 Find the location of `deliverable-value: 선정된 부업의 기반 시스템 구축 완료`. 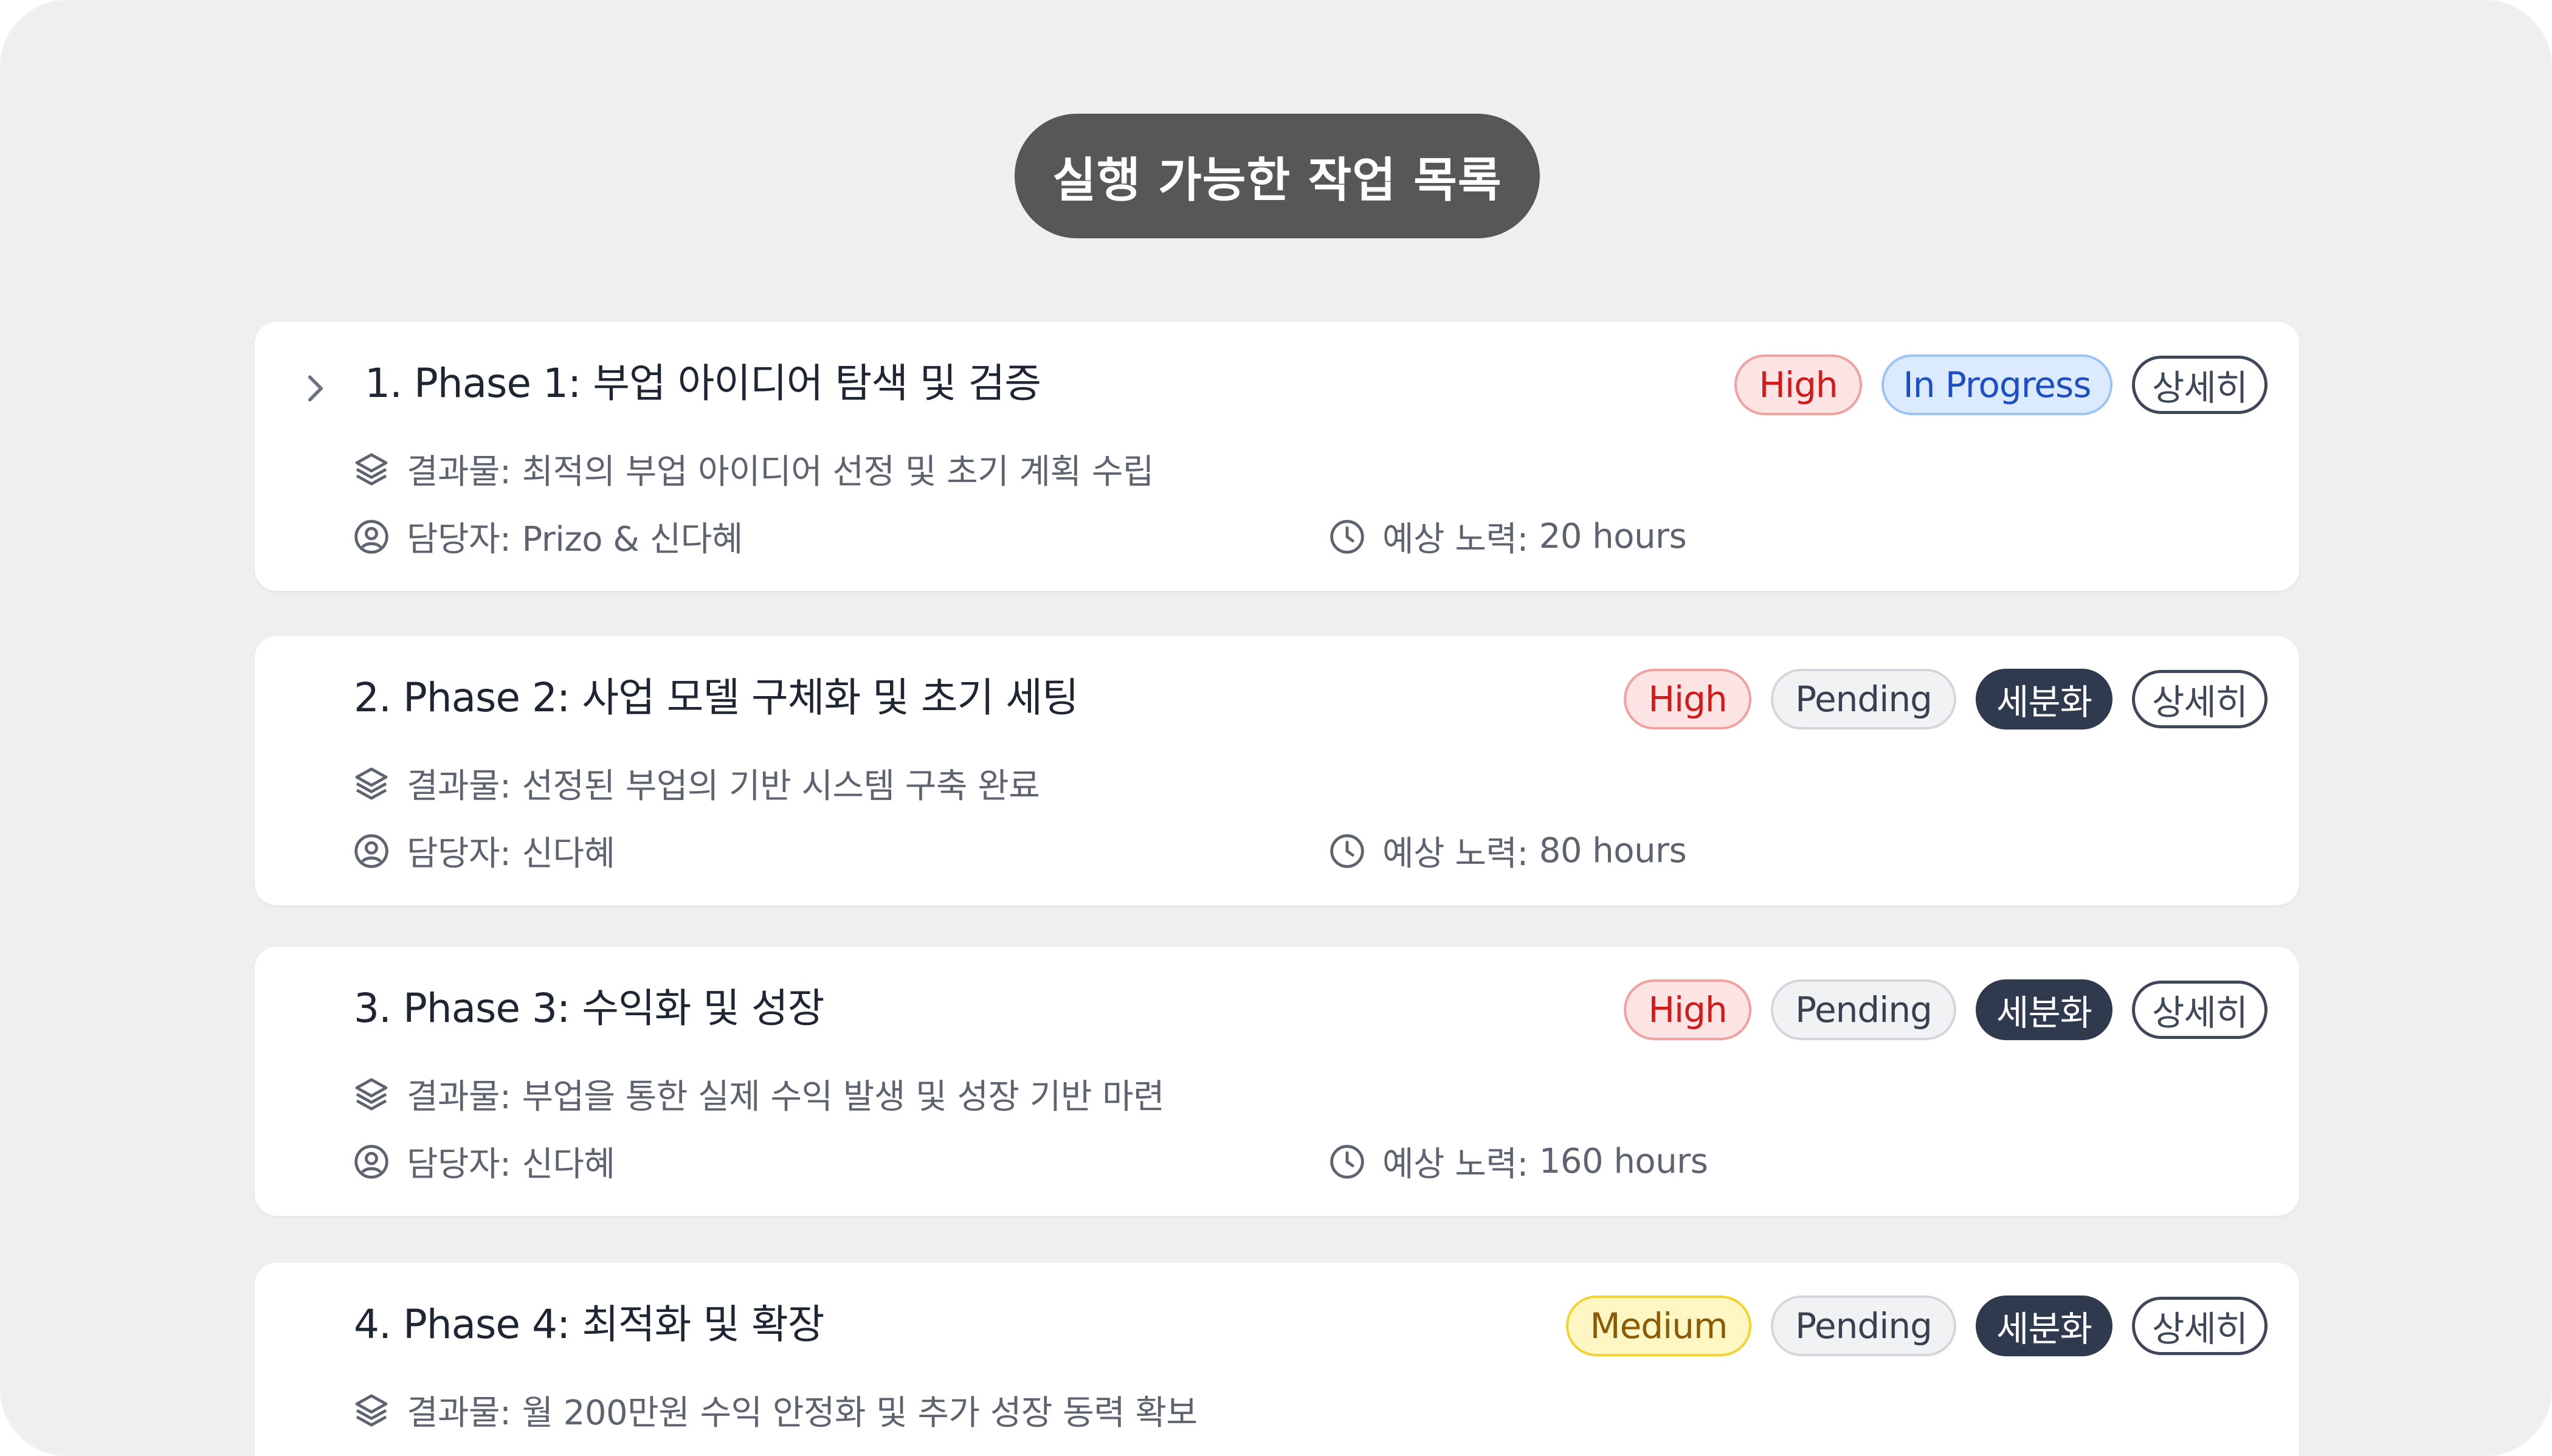

deliverable-value: 선정된 부업의 기반 시스템 구축 완료 is located at coordinates (781, 786).